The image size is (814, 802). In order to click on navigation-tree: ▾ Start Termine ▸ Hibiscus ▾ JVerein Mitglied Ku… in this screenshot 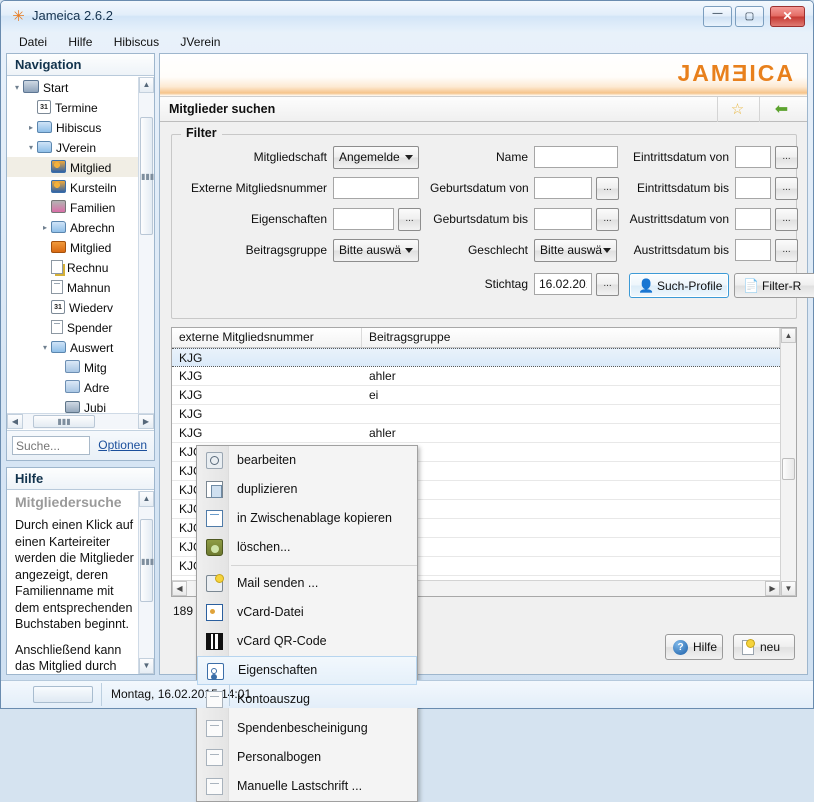, I will do `click(80, 253)`.